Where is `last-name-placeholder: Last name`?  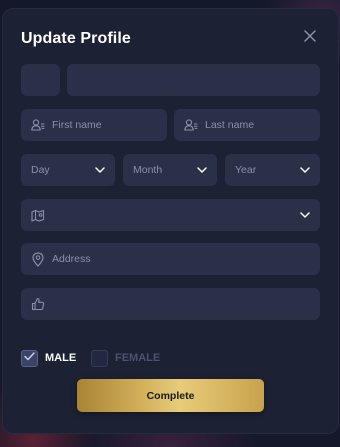 last-name-placeholder: Last name is located at coordinates (230, 125).